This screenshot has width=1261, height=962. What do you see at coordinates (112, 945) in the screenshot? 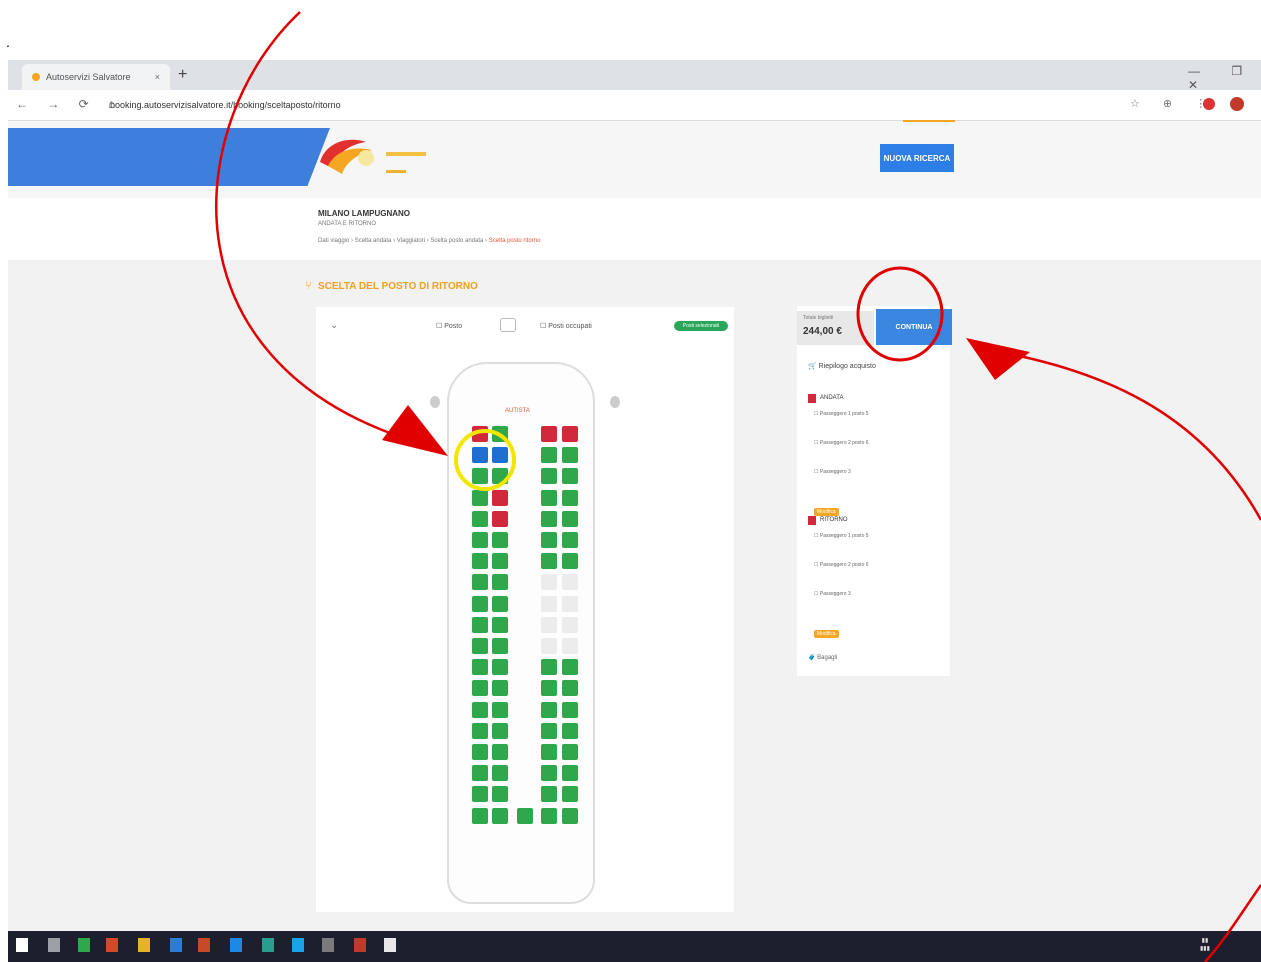
I see `powerpoint-icon` at bounding box center [112, 945].